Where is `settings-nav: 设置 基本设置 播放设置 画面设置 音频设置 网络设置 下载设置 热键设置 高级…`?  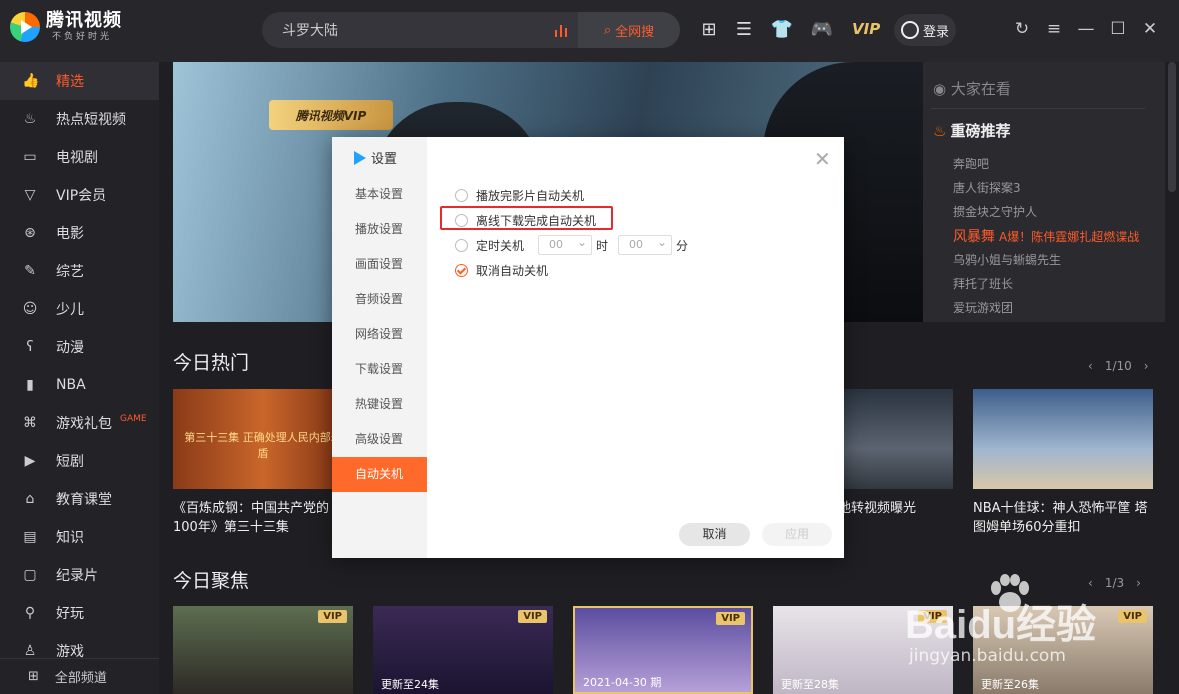
settings-nav: 设置 基本设置 播放设置 画面设置 音频设置 网络设置 下载设置 热键设置 高级… is located at coordinates (379, 347).